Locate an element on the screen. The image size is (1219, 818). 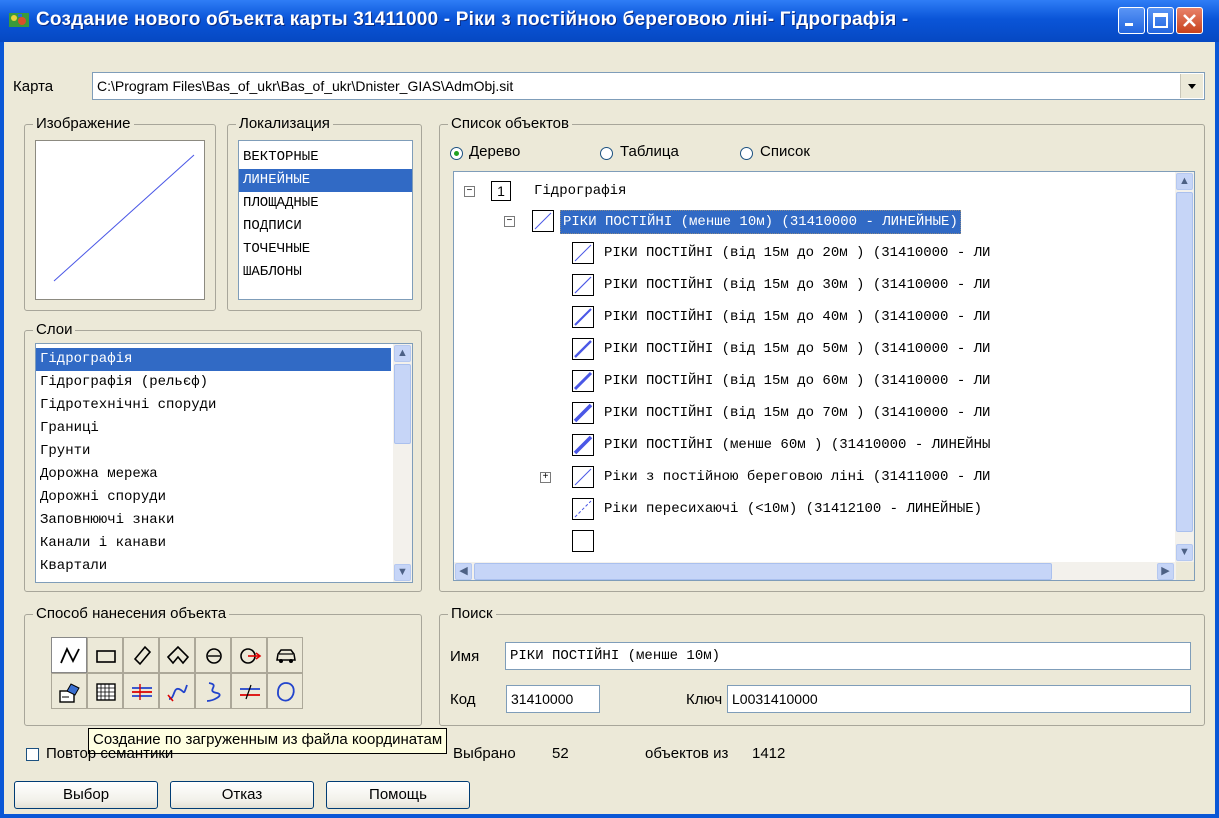
grid-tool-button is located at coordinates (105, 691).